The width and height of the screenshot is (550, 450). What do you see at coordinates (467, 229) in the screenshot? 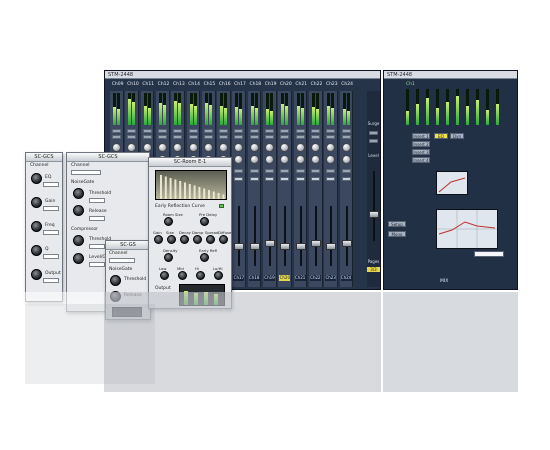
I see `eq-graph` at bounding box center [467, 229].